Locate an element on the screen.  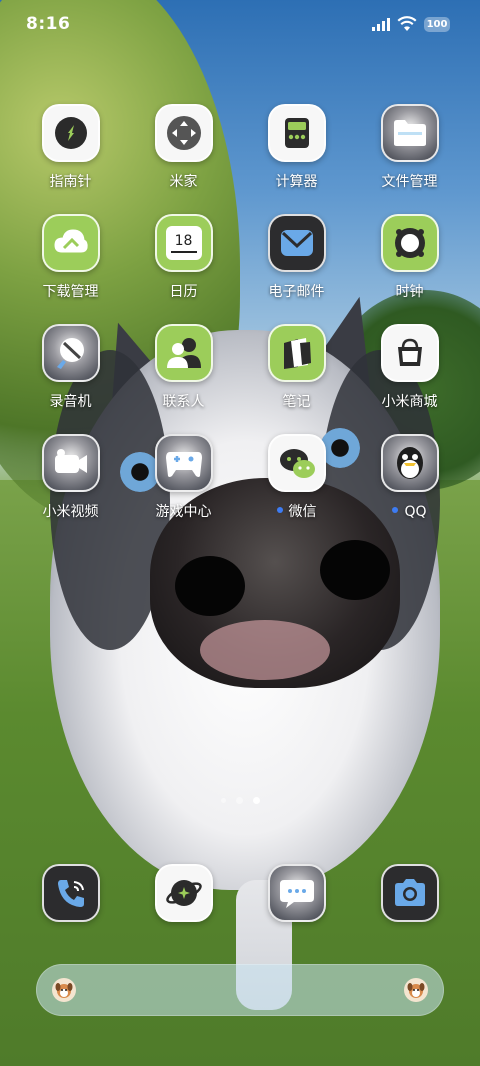
dock-app-camera is located at coordinates (409, 893).